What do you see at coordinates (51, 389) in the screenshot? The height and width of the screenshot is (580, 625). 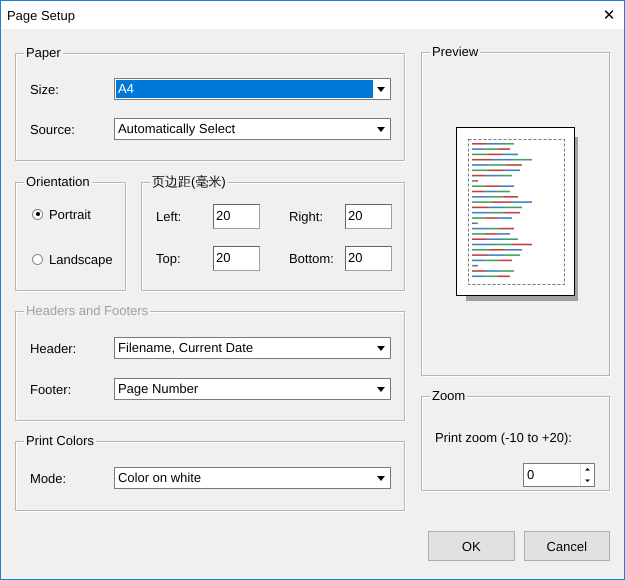 I see `field-label: Footer:` at bounding box center [51, 389].